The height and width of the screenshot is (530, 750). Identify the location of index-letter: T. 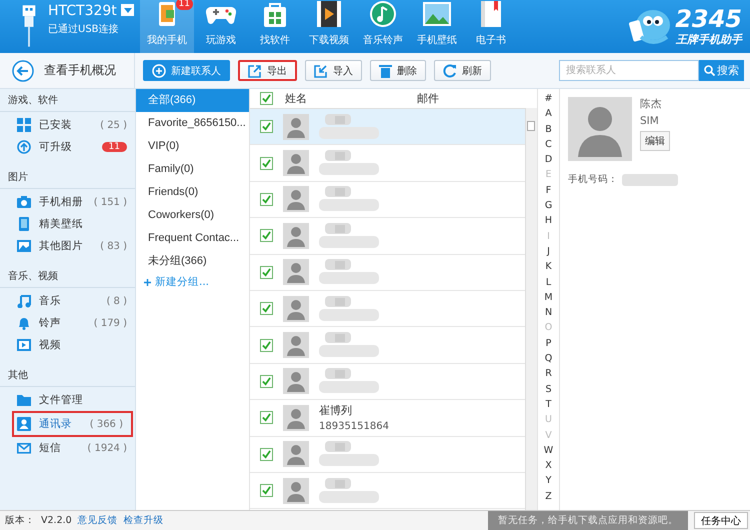
(549, 404).